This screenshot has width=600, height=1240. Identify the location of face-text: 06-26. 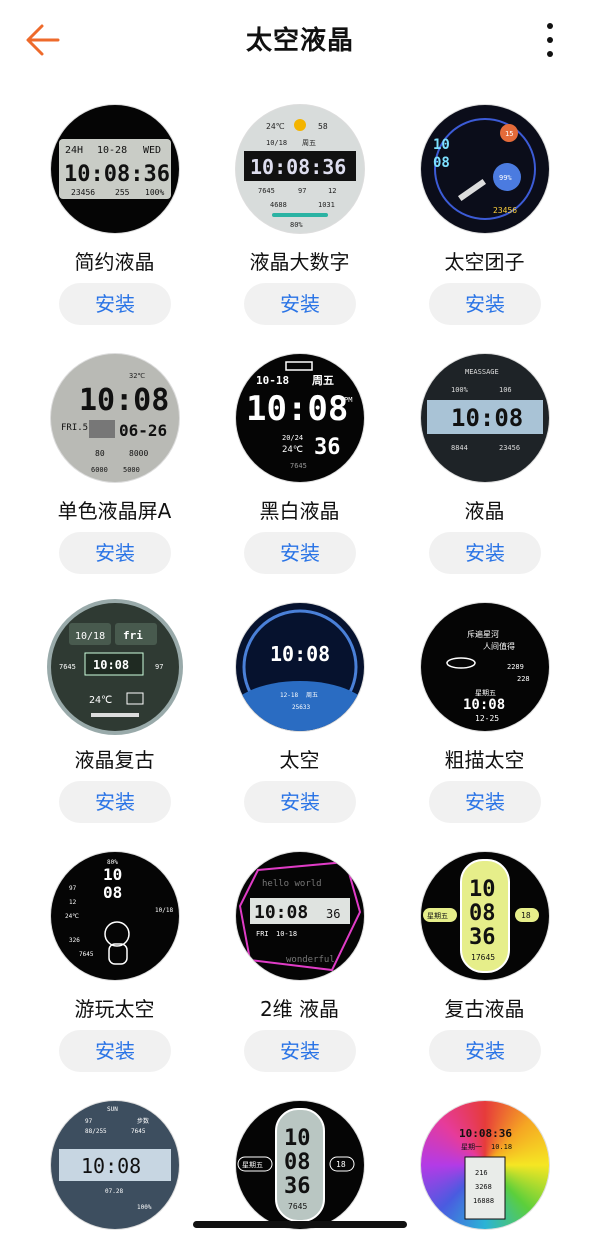
(143, 430).